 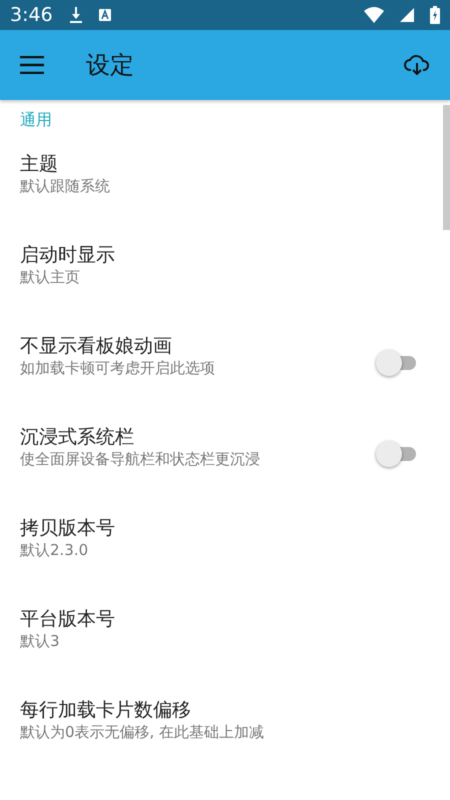 I want to click on preference-title: 不显示看板娘动画, so click(x=96, y=346).